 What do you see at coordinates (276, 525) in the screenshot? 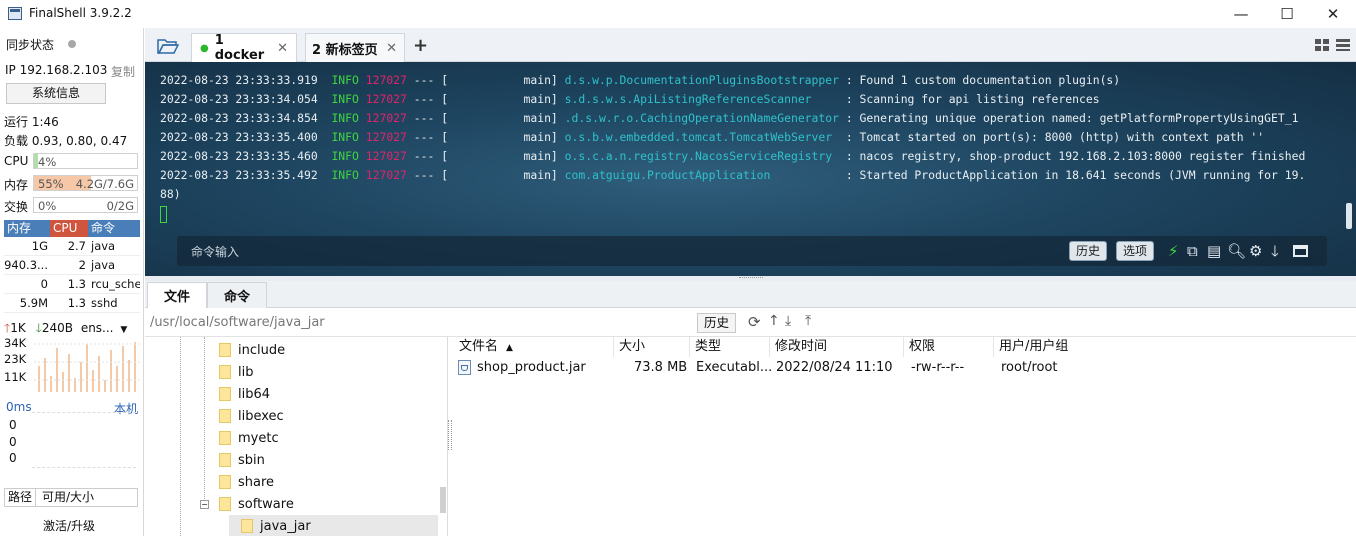
I see `tree-folder-java-jar: java_jar` at bounding box center [276, 525].